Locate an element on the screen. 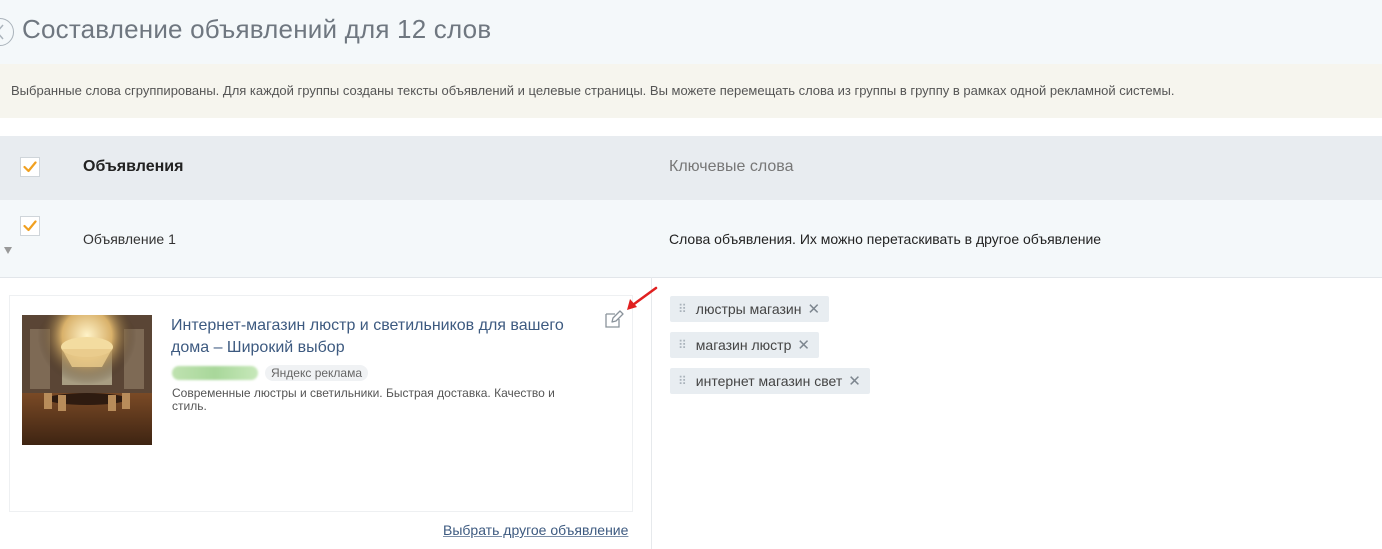 This screenshot has height=549, width=1382. column-header-keywords: Ключевые слова is located at coordinates (731, 166).